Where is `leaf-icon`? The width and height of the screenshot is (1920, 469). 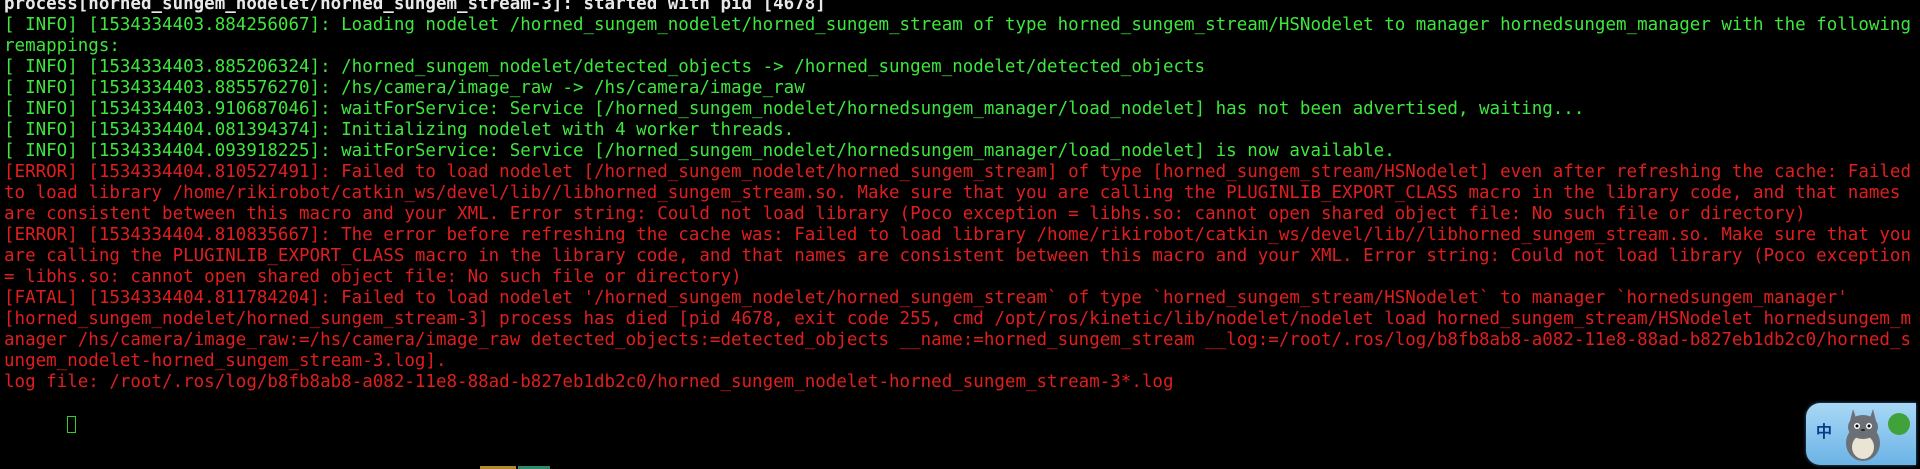
leaf-icon is located at coordinates (1899, 424).